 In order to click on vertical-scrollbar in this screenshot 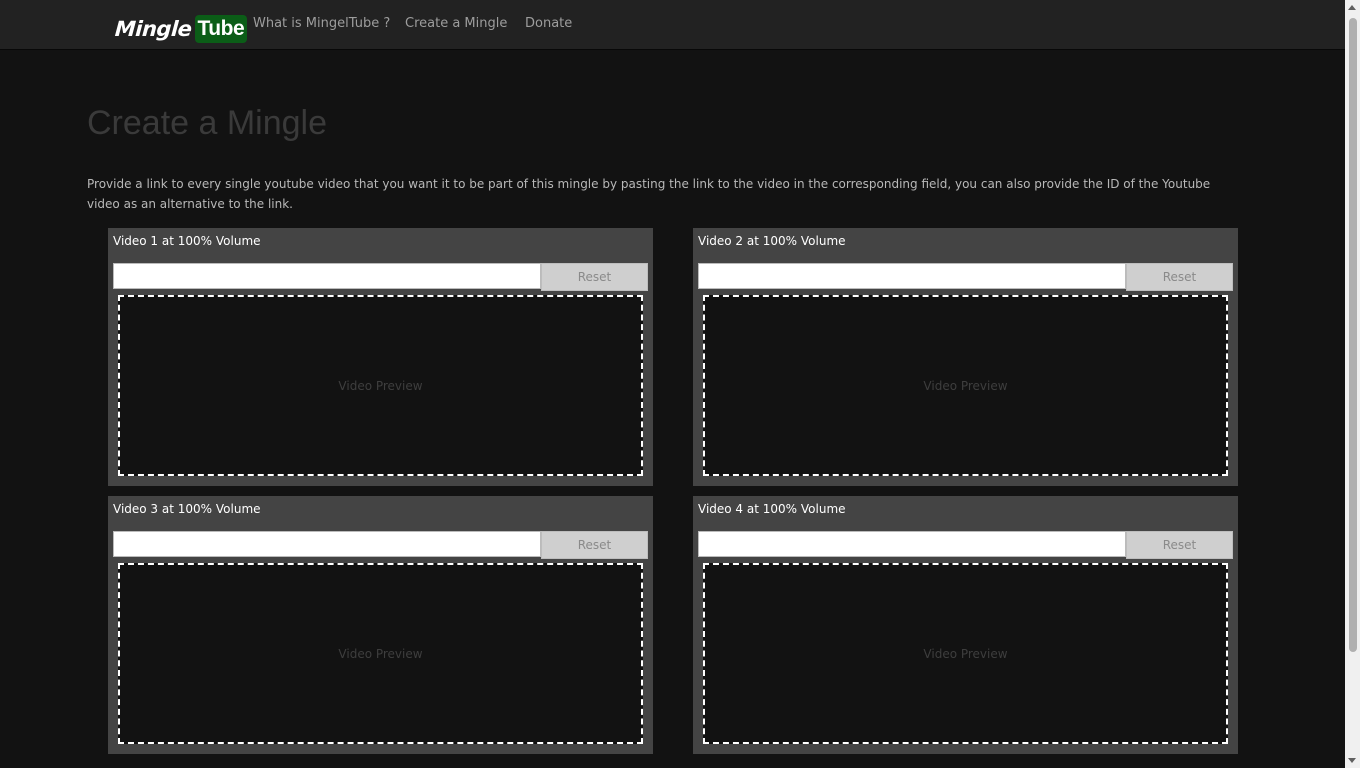, I will do `click(1352, 384)`.